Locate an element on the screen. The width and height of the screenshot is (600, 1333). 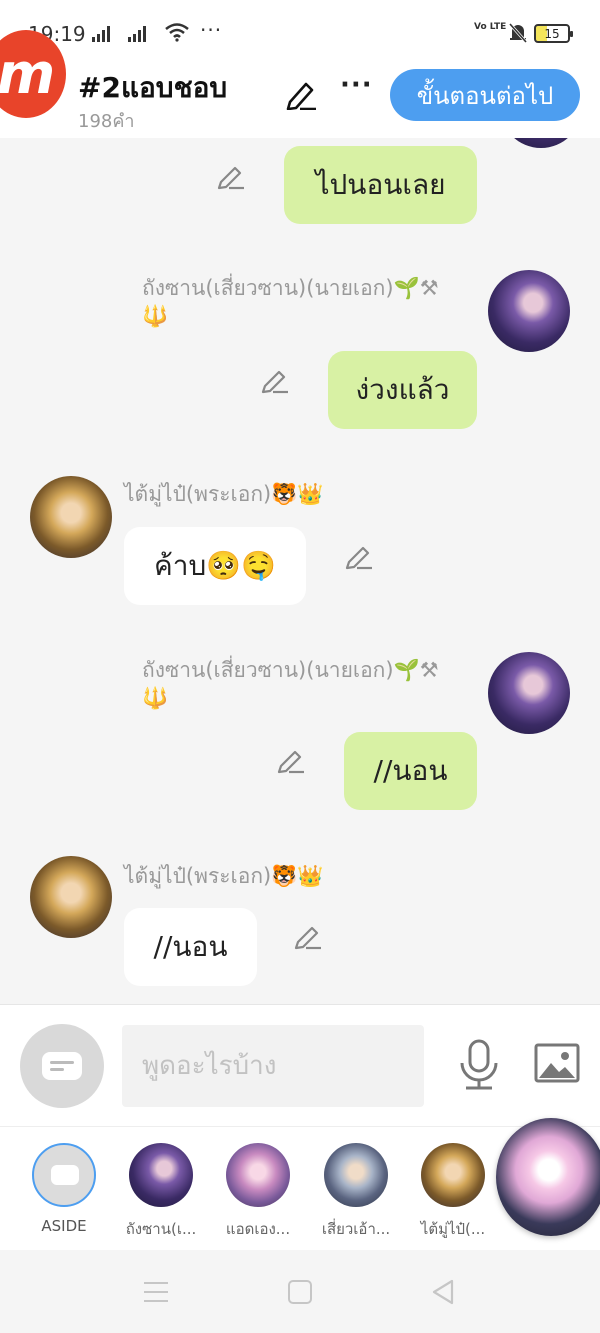
story-title: #2แอบชอบ is located at coordinates (153, 87).